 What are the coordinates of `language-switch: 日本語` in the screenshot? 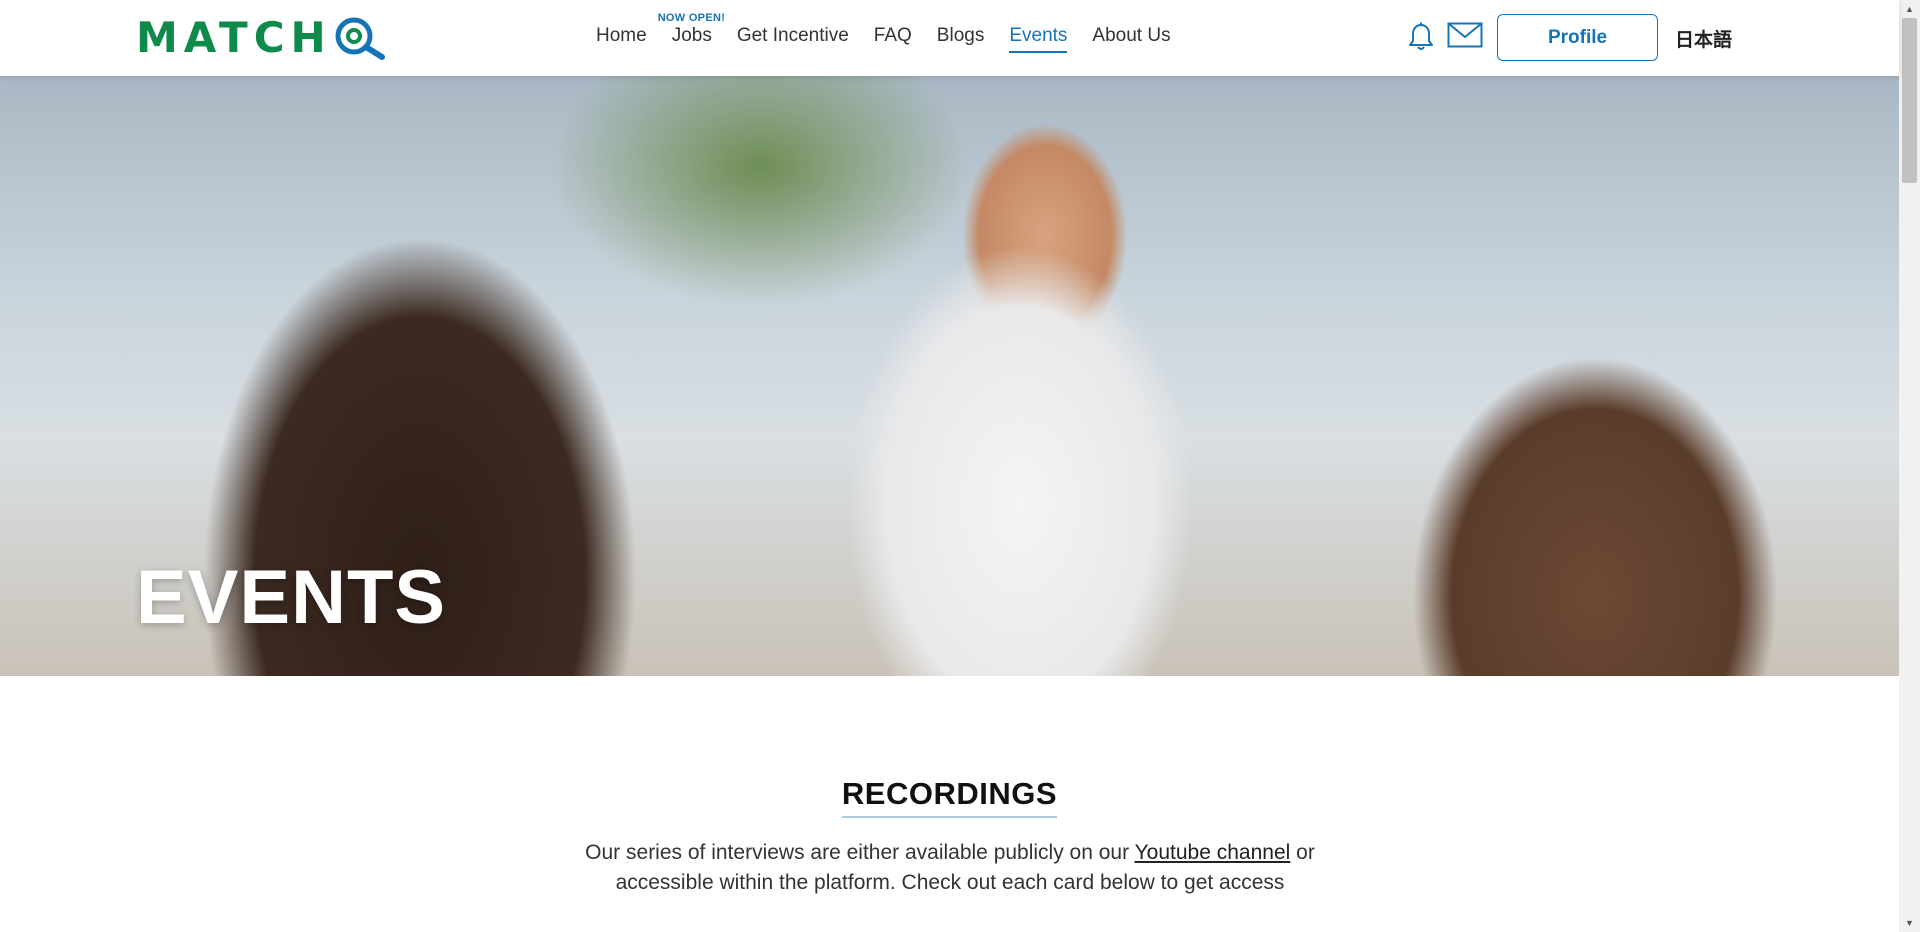 It's located at (1703, 38).